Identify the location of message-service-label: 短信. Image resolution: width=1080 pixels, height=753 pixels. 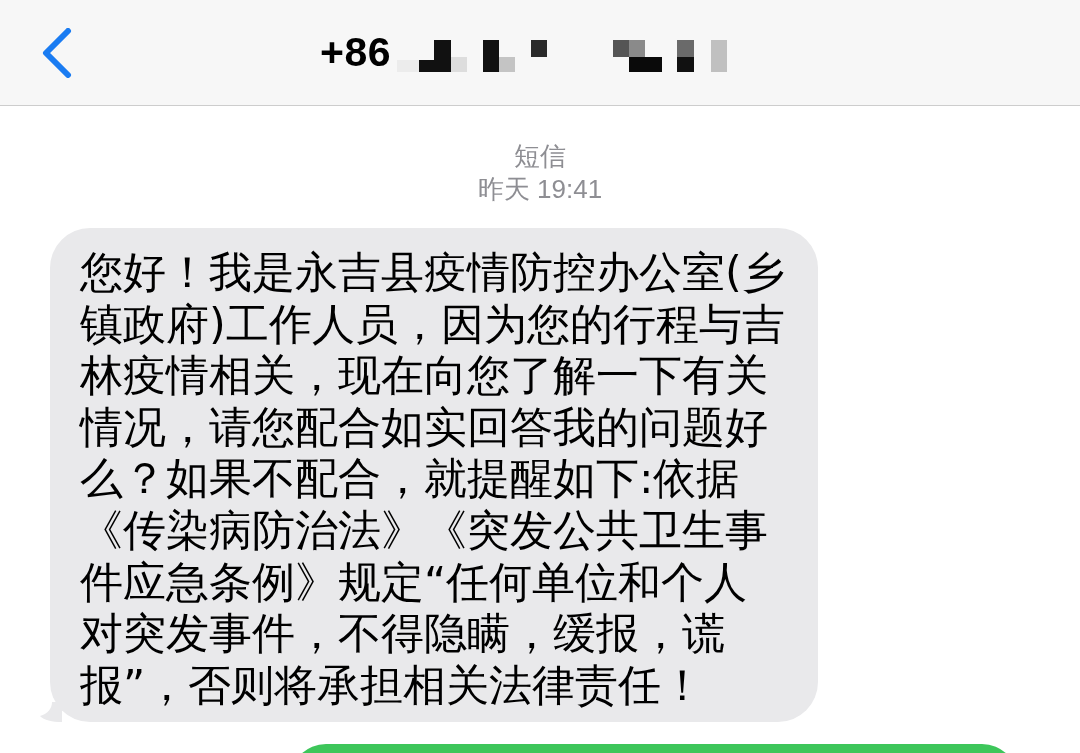
(540, 156).